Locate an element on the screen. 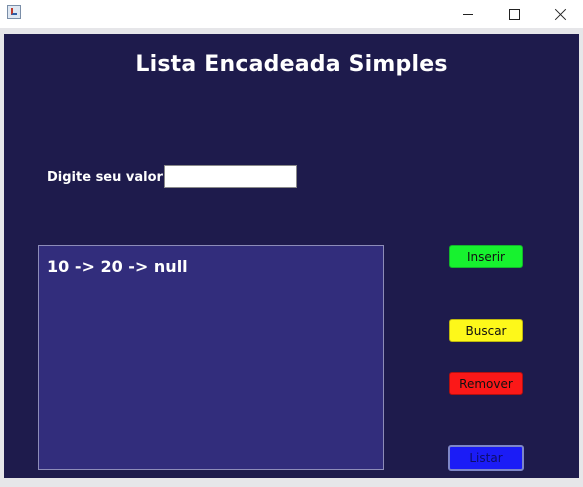  java-cup-icon is located at coordinates (14, 12).